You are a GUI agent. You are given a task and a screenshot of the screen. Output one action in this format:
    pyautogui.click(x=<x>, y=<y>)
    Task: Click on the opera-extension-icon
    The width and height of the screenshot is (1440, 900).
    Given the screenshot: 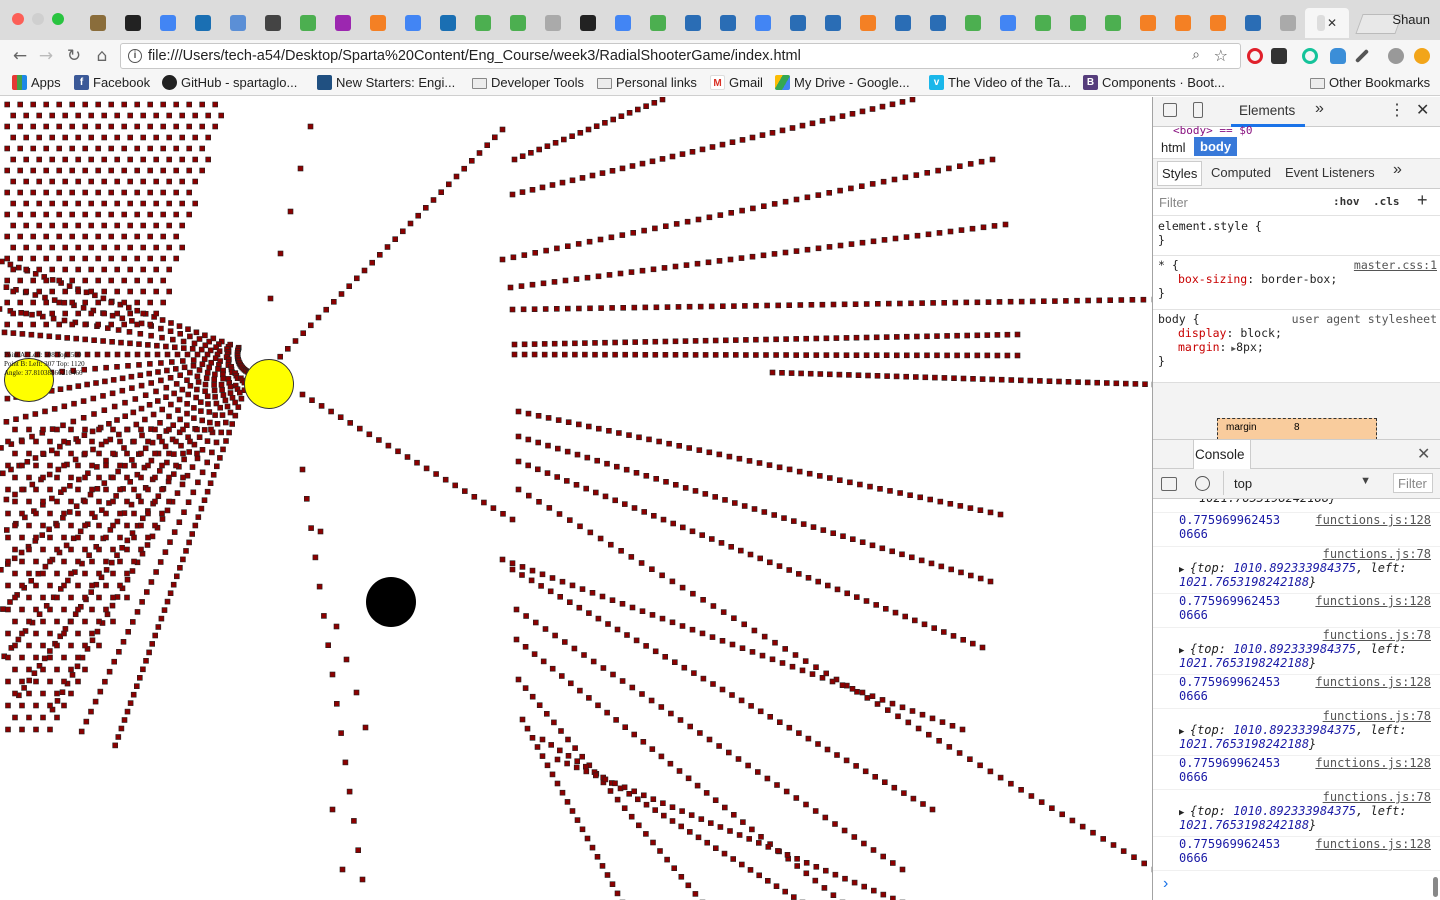 What is the action you would take?
    pyautogui.click(x=1255, y=56)
    